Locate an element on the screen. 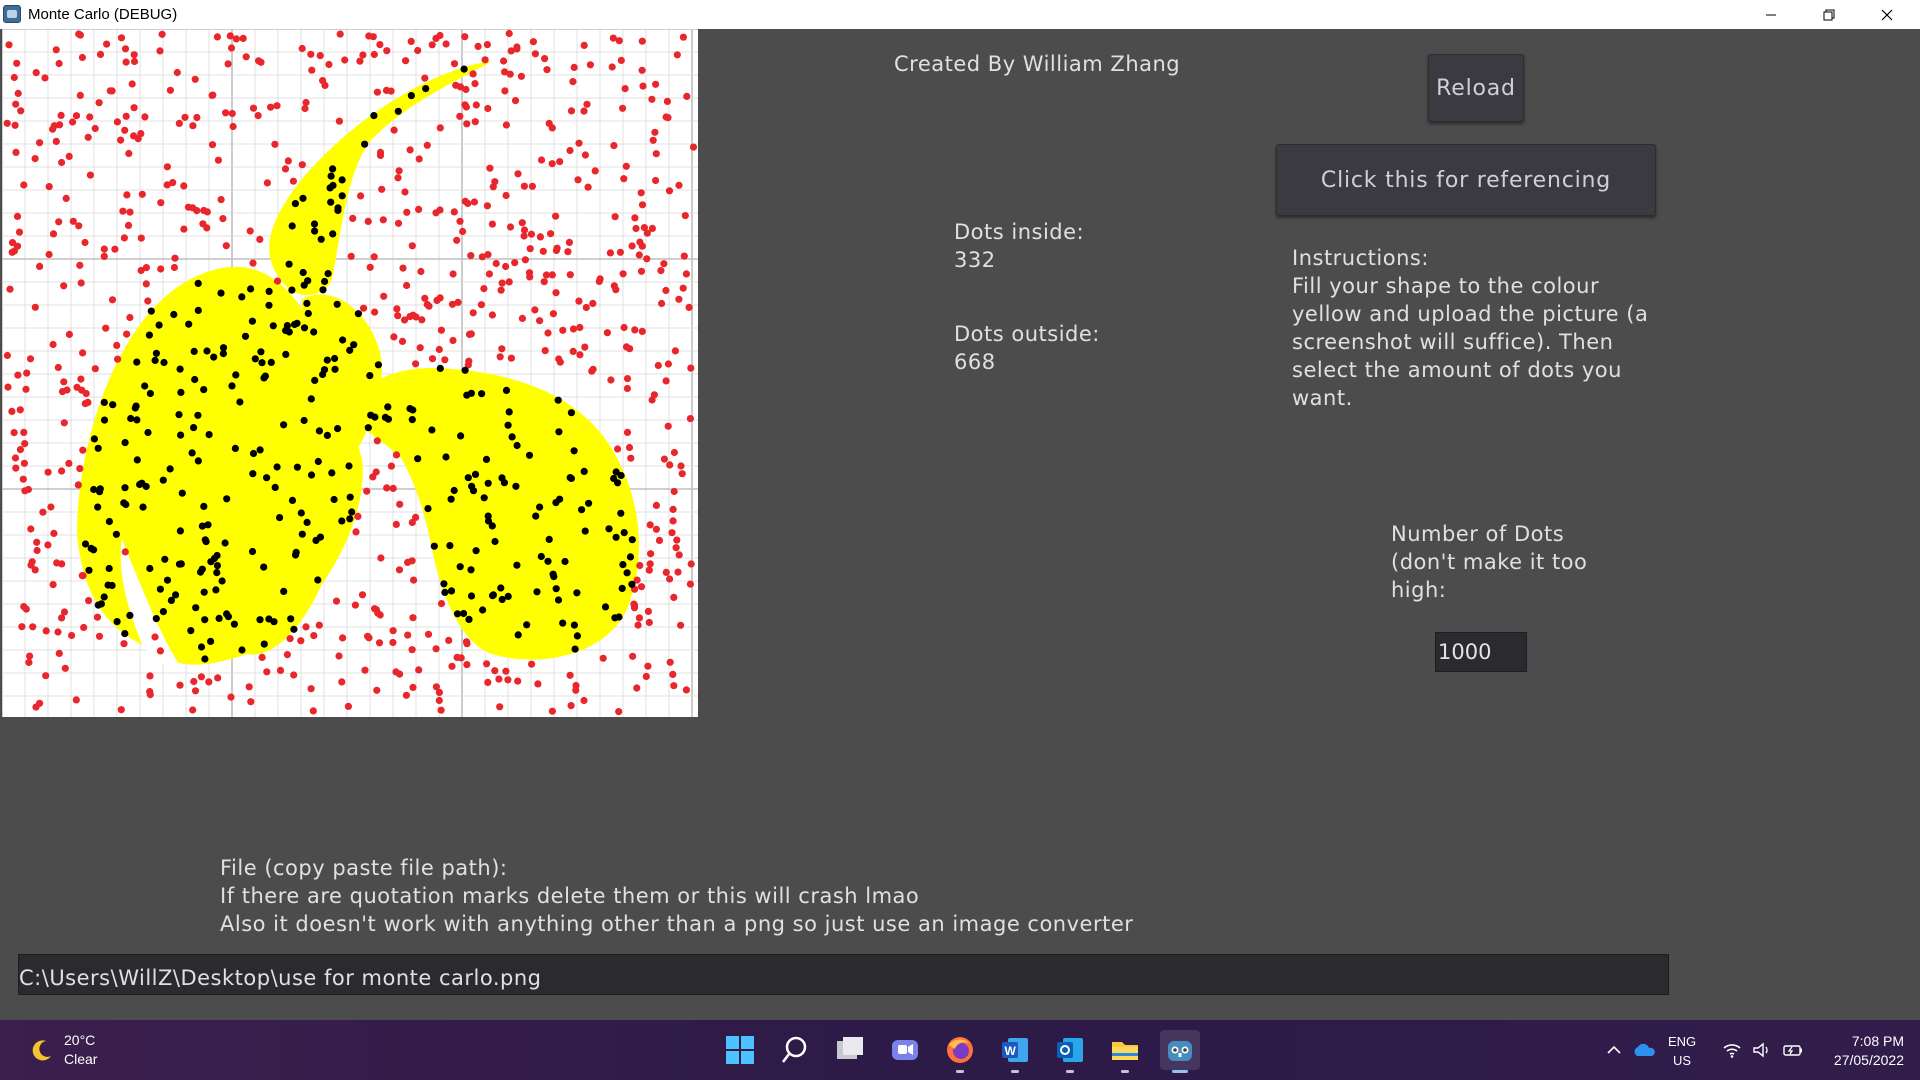 This screenshot has height=1080, width=1920. word-button: W is located at coordinates (1015, 1051).